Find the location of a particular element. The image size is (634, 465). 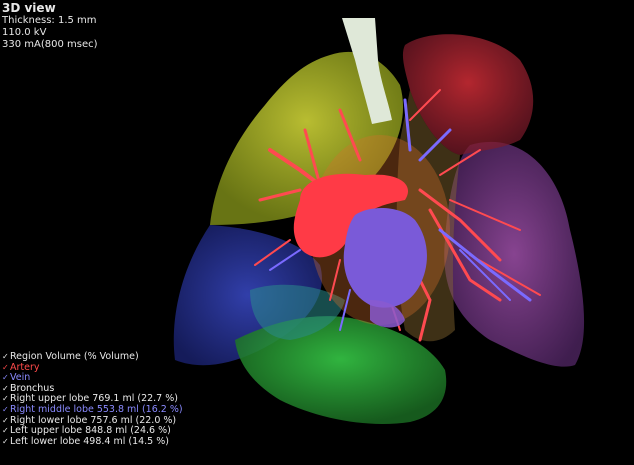

legend-item-label: Left upper lobe 848.8 ml (24.6 %) is located at coordinates (90, 431).